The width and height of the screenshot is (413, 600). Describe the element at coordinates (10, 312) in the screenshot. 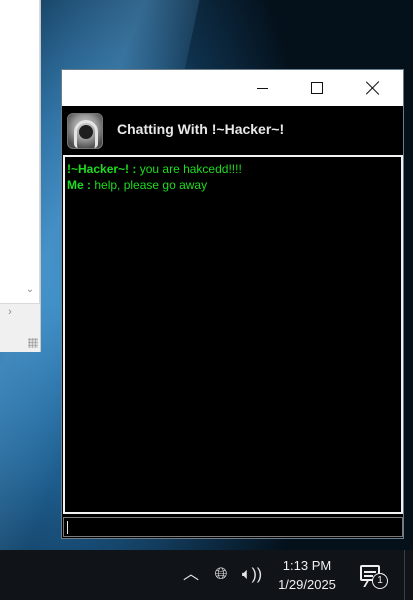

I see `chevron-right-icon: ›` at that location.